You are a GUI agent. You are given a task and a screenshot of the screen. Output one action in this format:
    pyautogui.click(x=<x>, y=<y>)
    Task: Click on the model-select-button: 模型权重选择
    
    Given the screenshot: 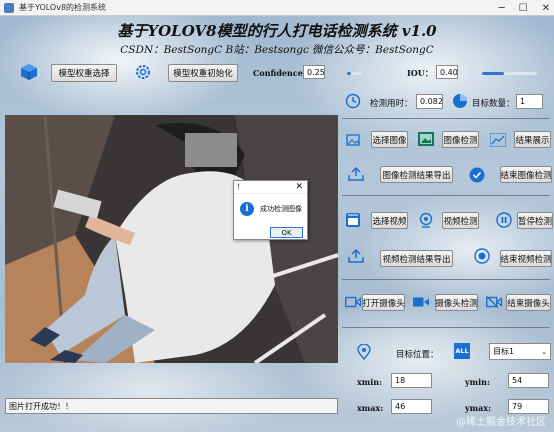 What is the action you would take?
    pyautogui.click(x=84, y=73)
    